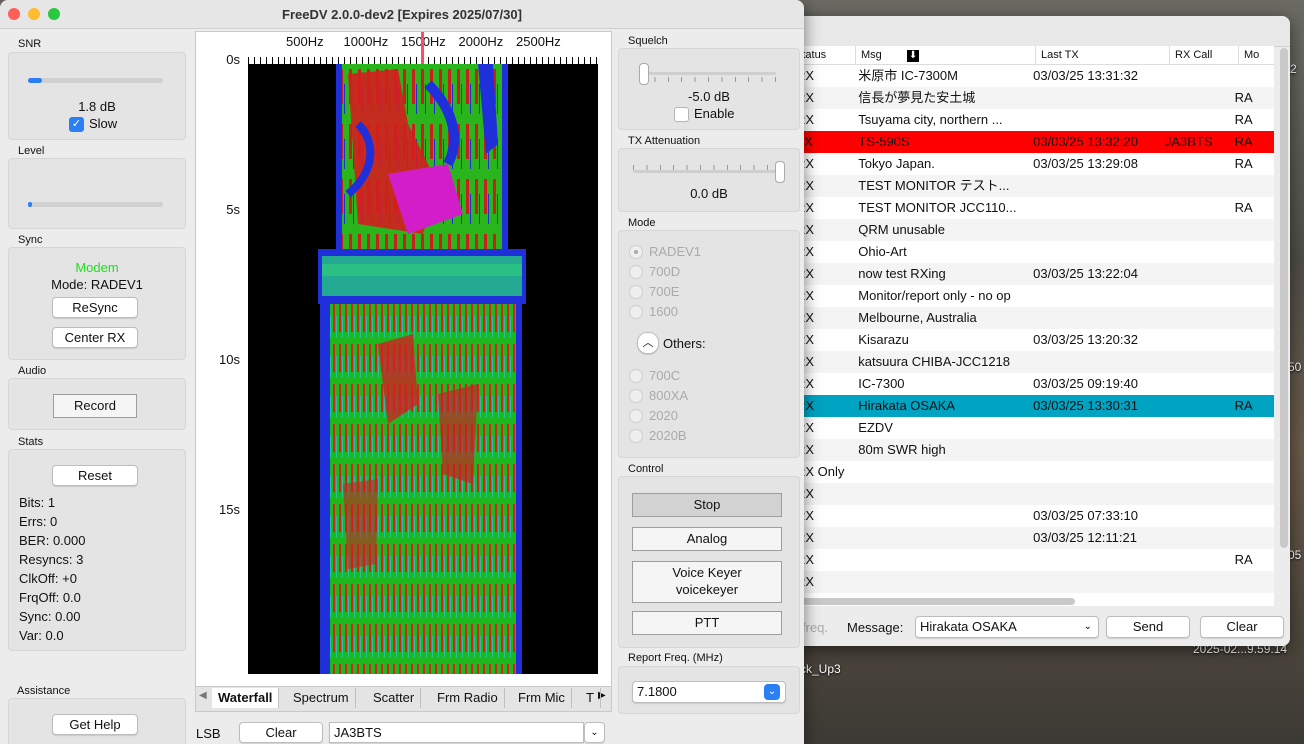 The width and height of the screenshot is (1304, 744). What do you see at coordinates (456, 732) in the screenshot?
I see `callsign-combo: JA3BTS` at bounding box center [456, 732].